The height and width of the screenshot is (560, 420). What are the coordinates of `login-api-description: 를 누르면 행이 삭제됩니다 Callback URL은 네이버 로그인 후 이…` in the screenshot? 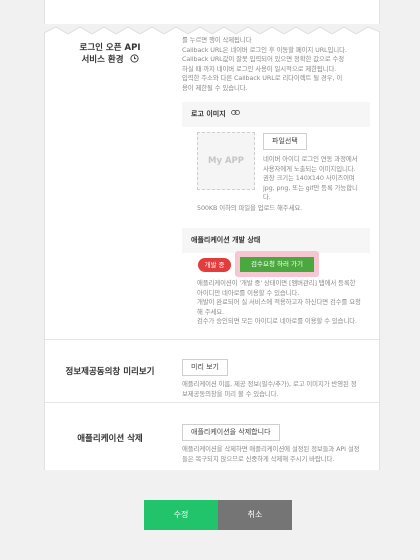 It's located at (264, 64).